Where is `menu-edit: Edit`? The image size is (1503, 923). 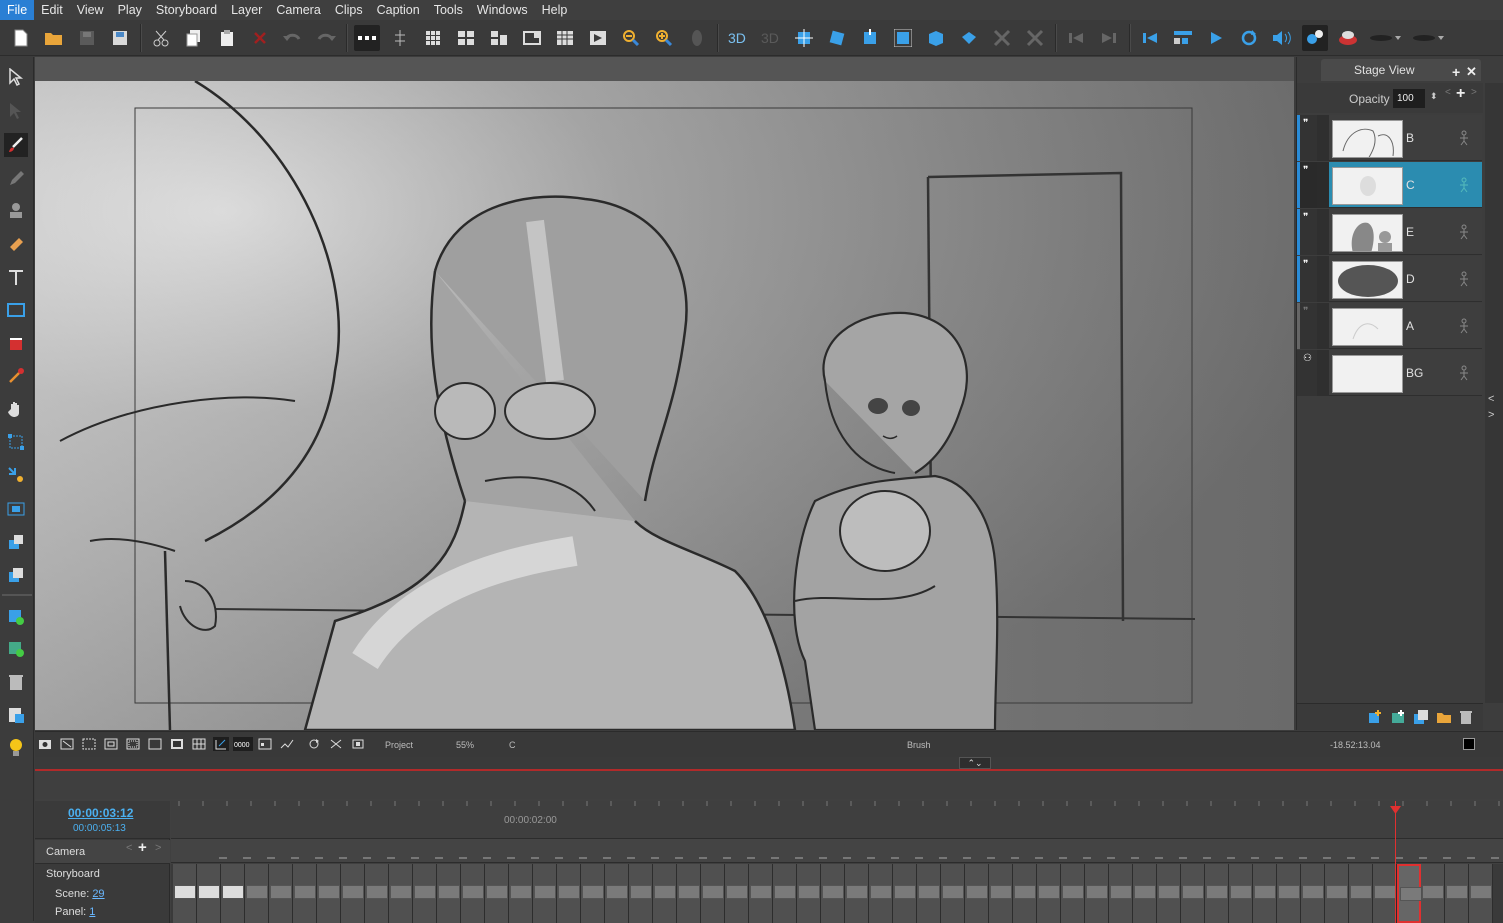
menu-edit: Edit is located at coordinates (52, 10).